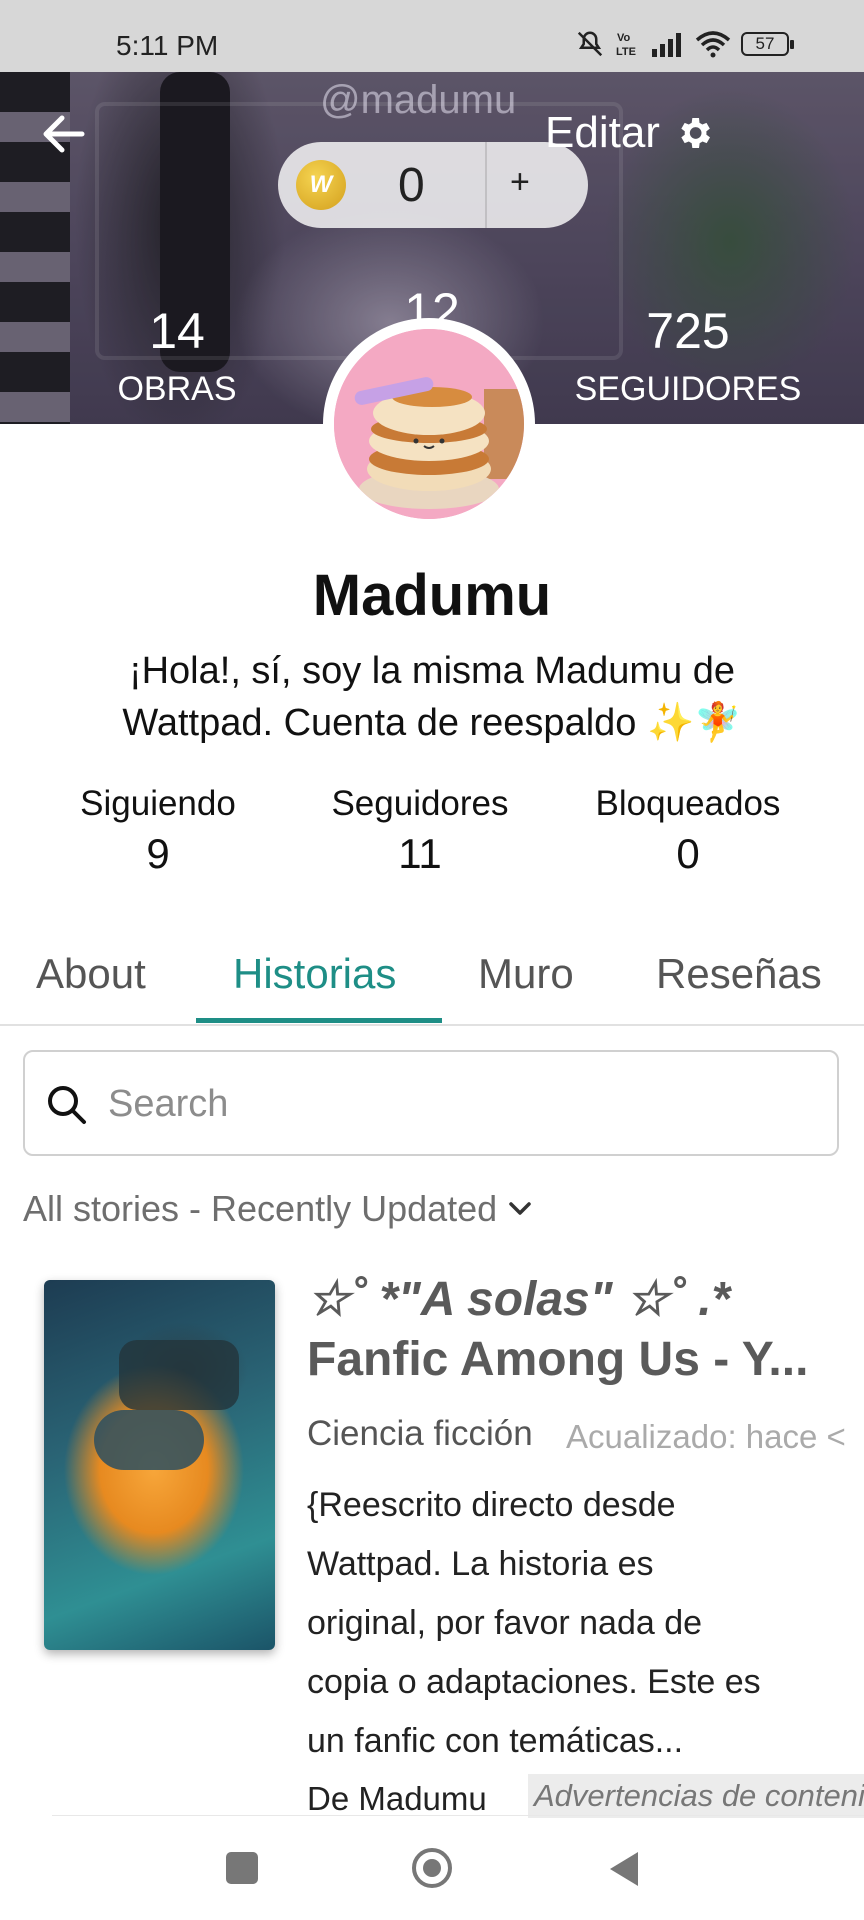  I want to click on active-tab-indicator, so click(319, 1020).